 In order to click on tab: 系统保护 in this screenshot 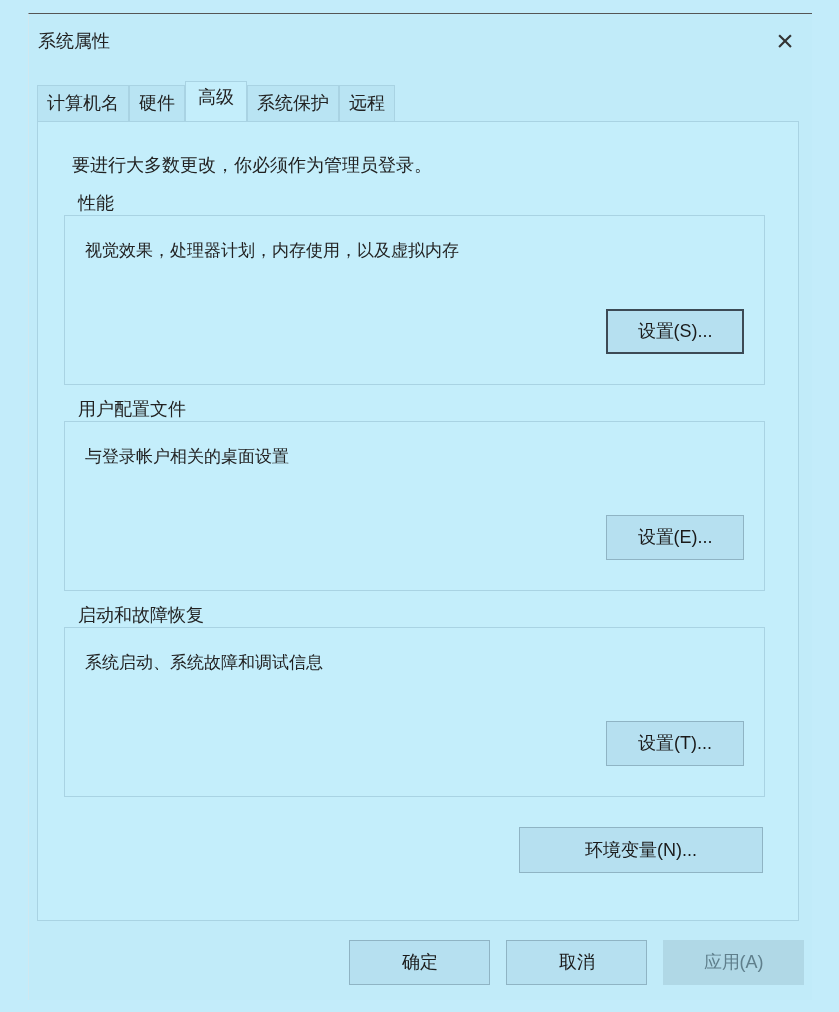, I will do `click(293, 103)`.